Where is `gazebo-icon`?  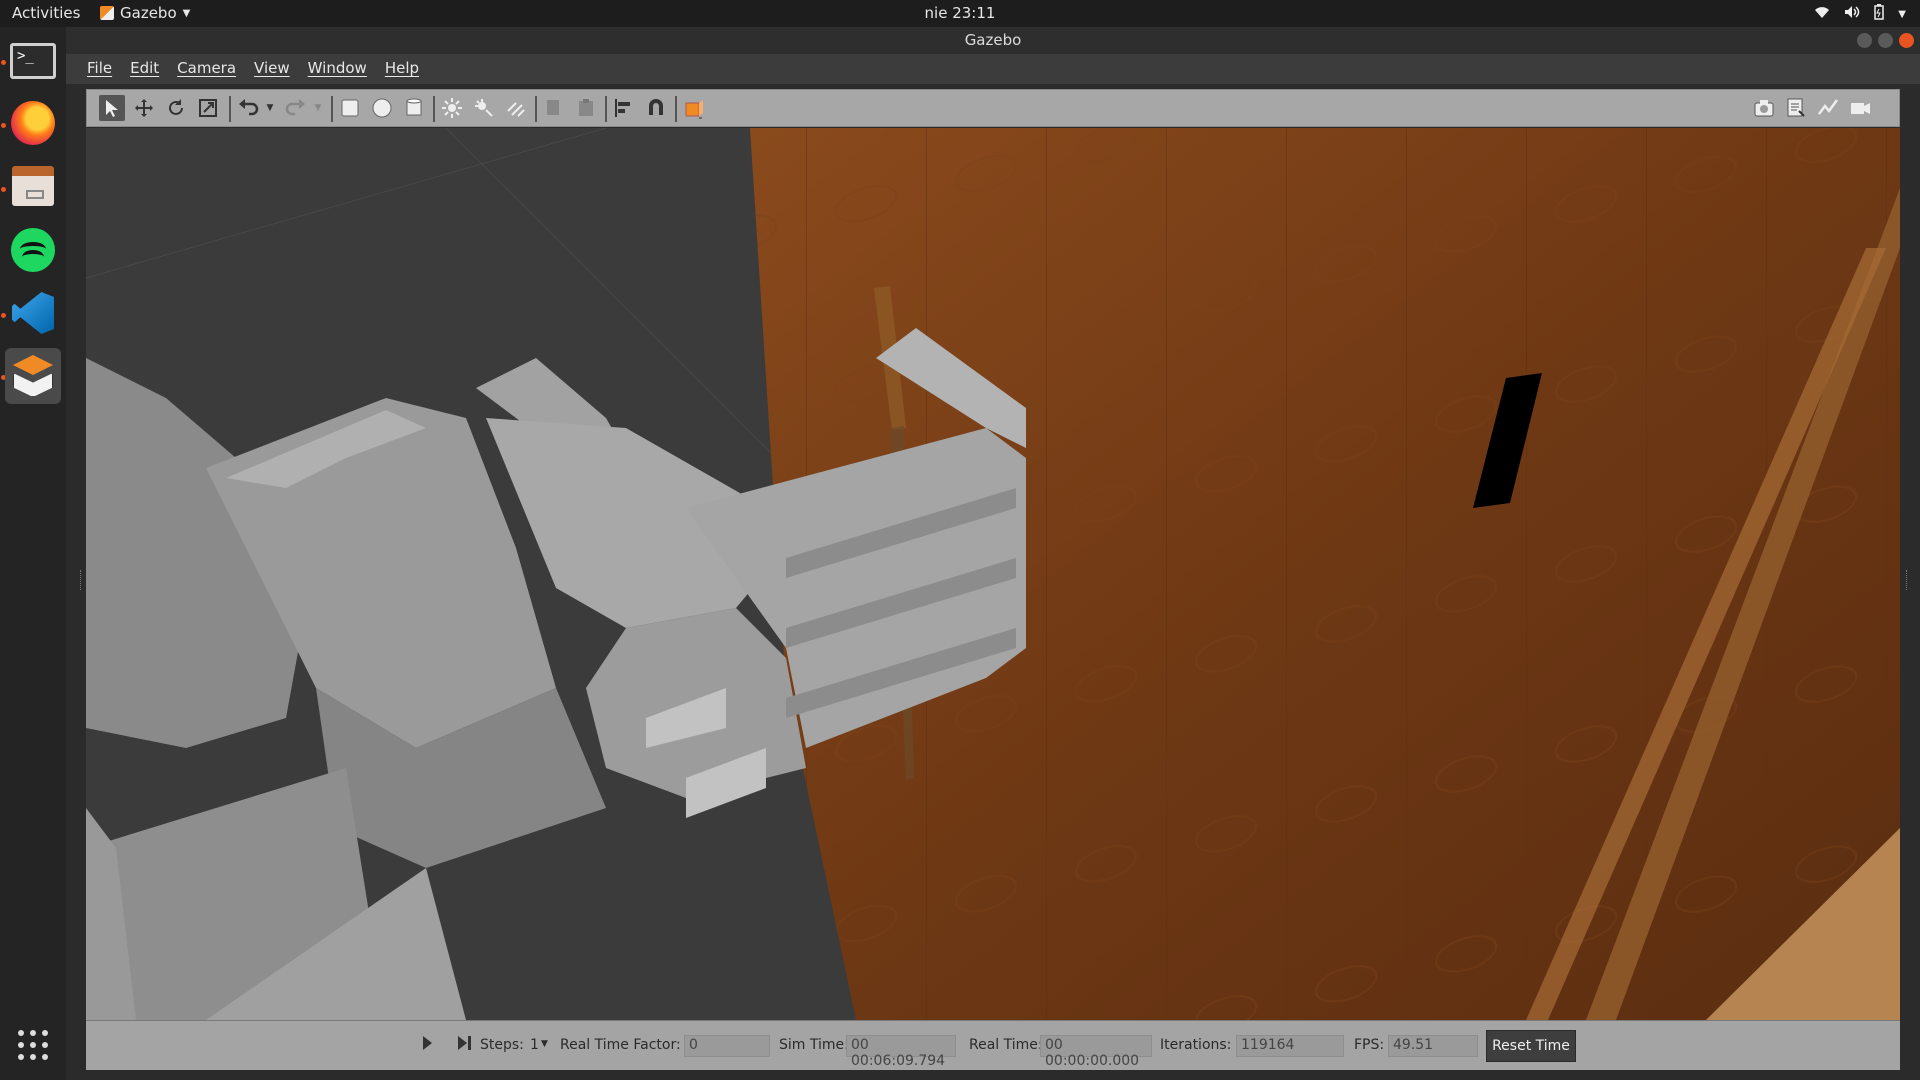 gazebo-icon is located at coordinates (33, 376).